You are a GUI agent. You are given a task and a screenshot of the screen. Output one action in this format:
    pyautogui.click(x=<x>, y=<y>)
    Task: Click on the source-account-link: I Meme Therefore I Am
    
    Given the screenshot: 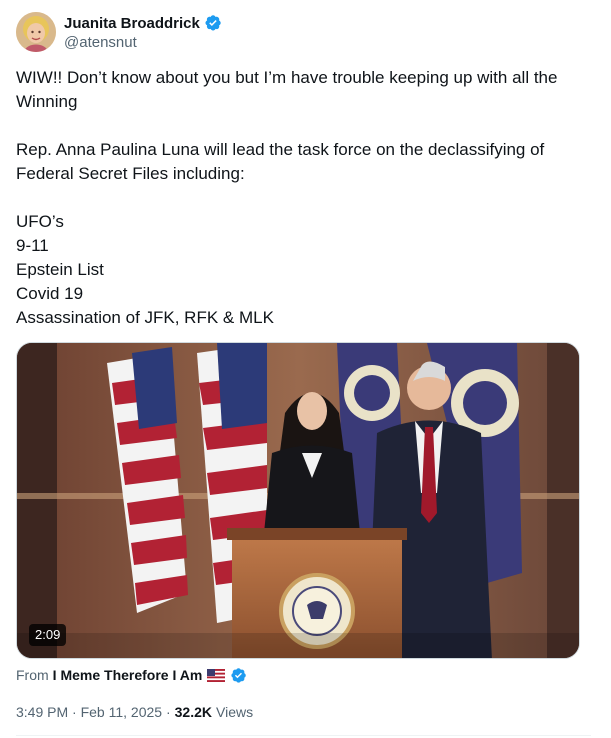 What is the action you would take?
    pyautogui.click(x=128, y=675)
    